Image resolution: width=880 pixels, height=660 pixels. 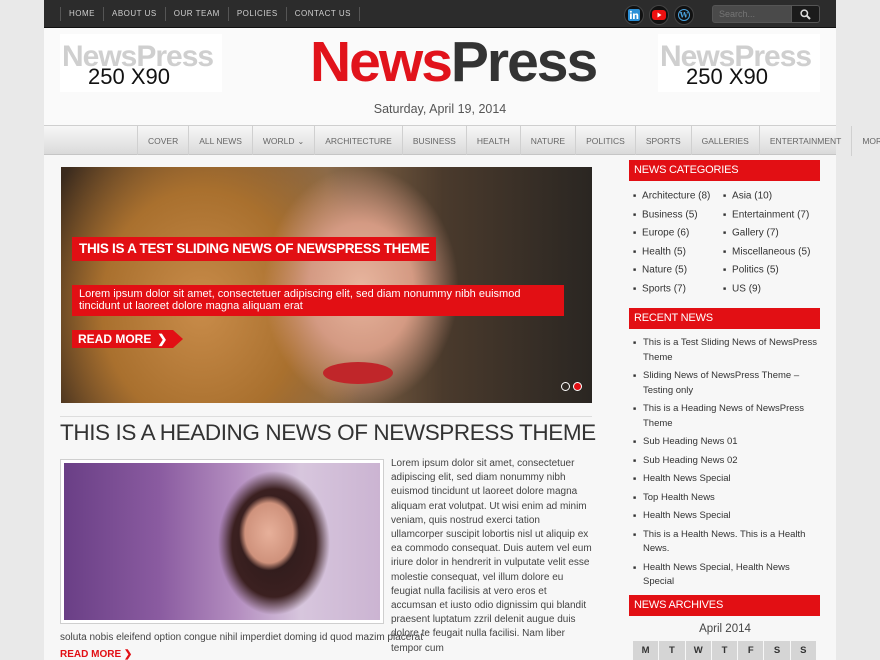 I want to click on nav-architecture: ARCHITECTURE, so click(x=358, y=141).